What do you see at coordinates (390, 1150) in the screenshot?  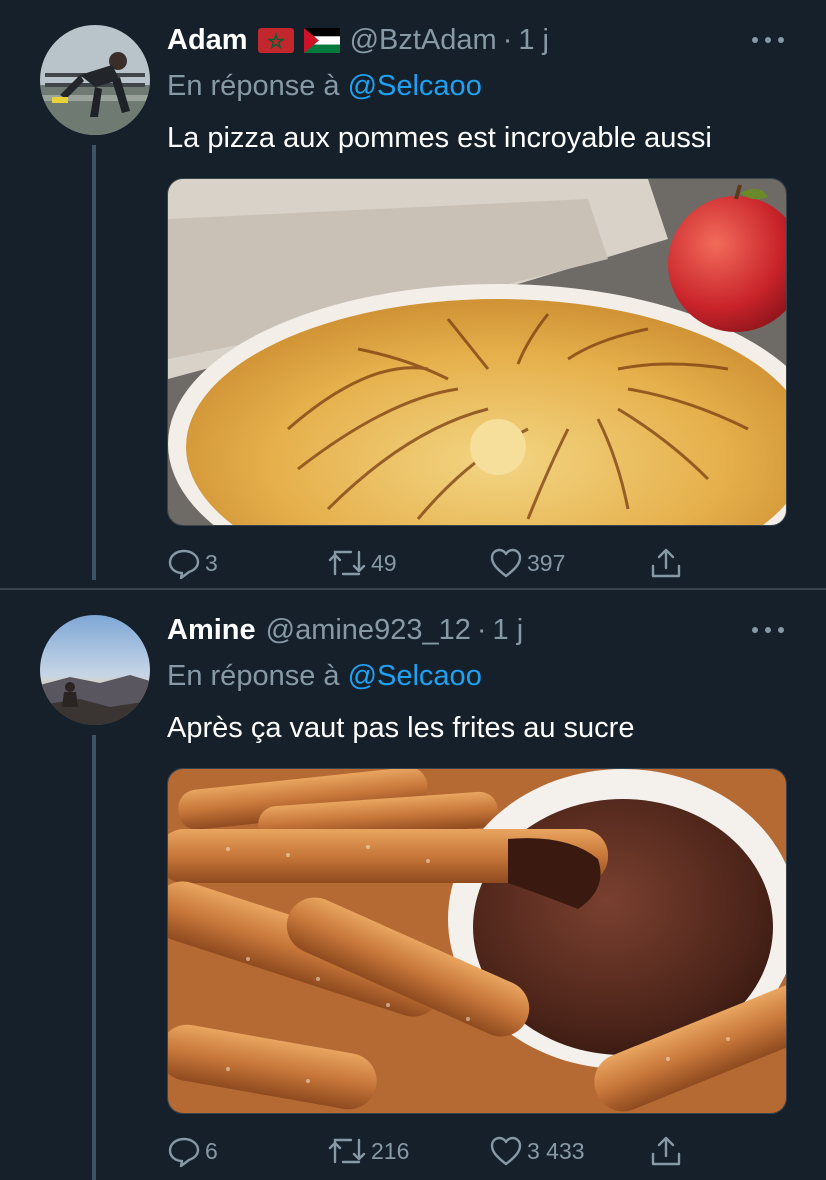 I see `retweet-count: 216` at bounding box center [390, 1150].